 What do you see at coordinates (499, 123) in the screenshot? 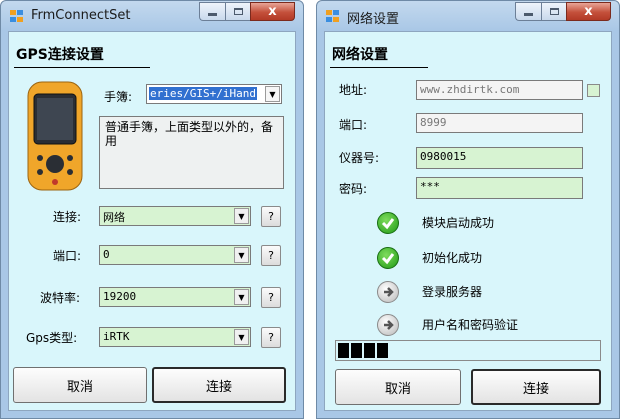
I see `port-input: 8999` at bounding box center [499, 123].